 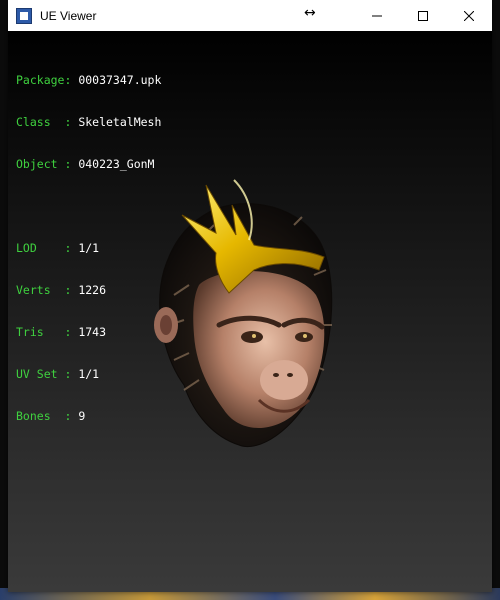 I want to click on info-tris-row: Tris : 1743, so click(x=61, y=332).